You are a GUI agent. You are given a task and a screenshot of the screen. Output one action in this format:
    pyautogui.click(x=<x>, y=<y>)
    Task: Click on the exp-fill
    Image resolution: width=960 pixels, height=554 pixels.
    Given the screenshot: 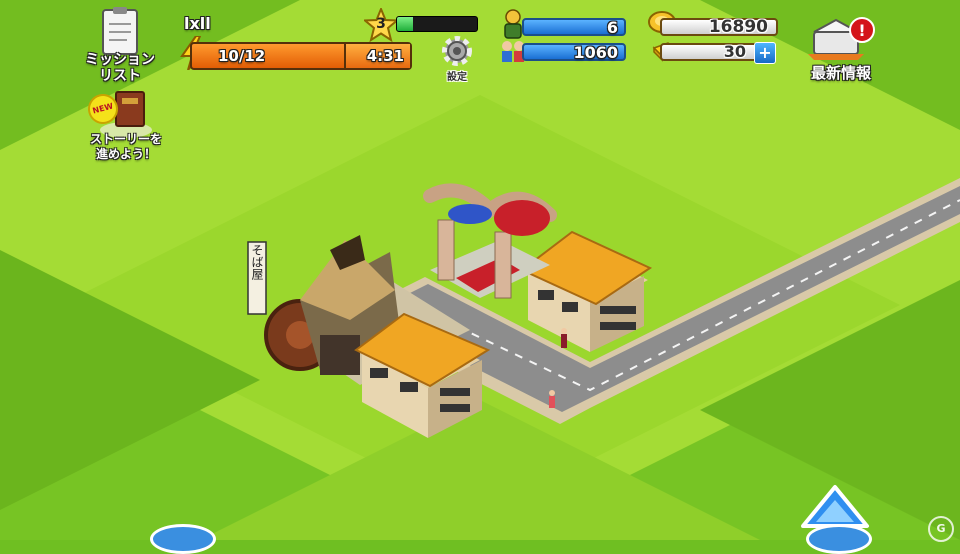 What is the action you would take?
    pyautogui.click(x=405, y=24)
    